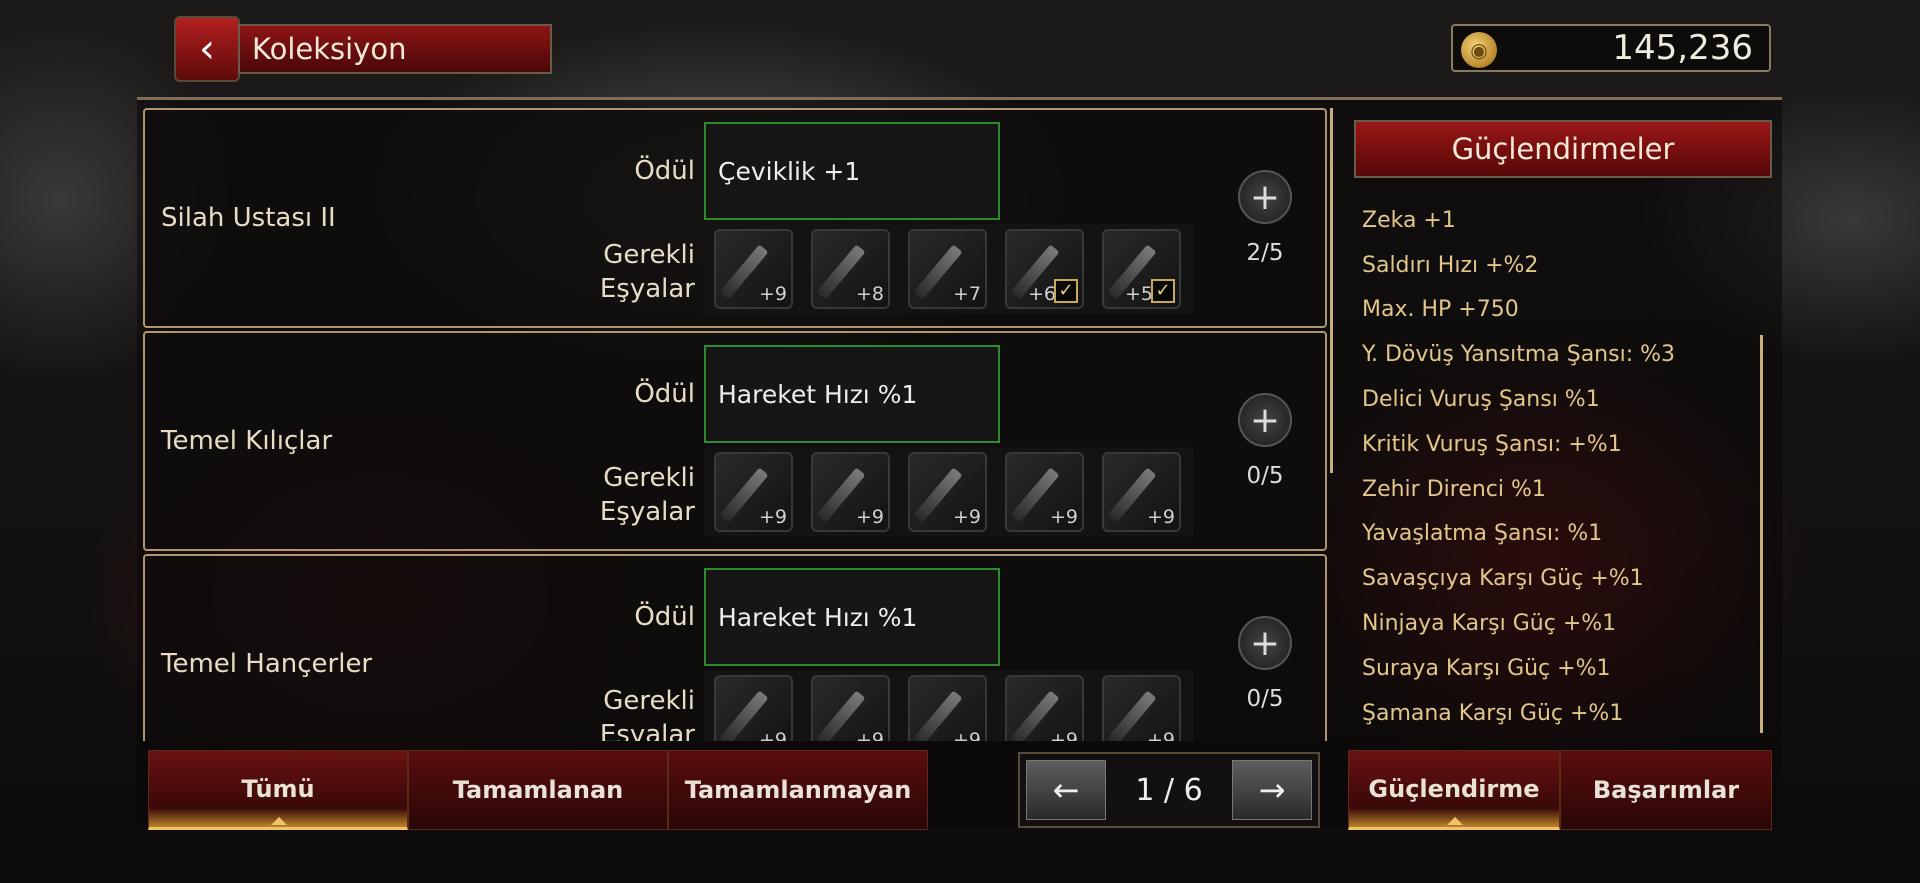  Describe the element at coordinates (1611, 48) in the screenshot. I see `currency-display: ◉ 145,236` at that location.